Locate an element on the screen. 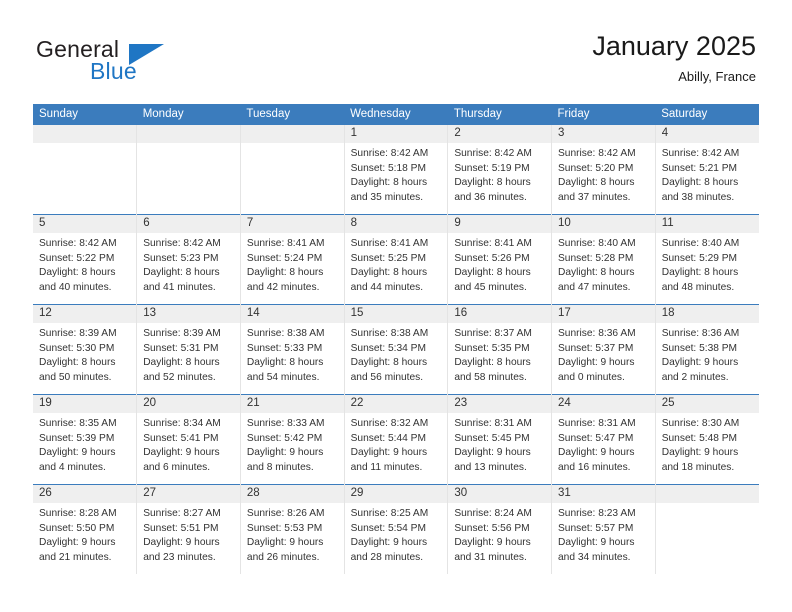  daylight-duration-line2: and 26 minutes. is located at coordinates (283, 557).